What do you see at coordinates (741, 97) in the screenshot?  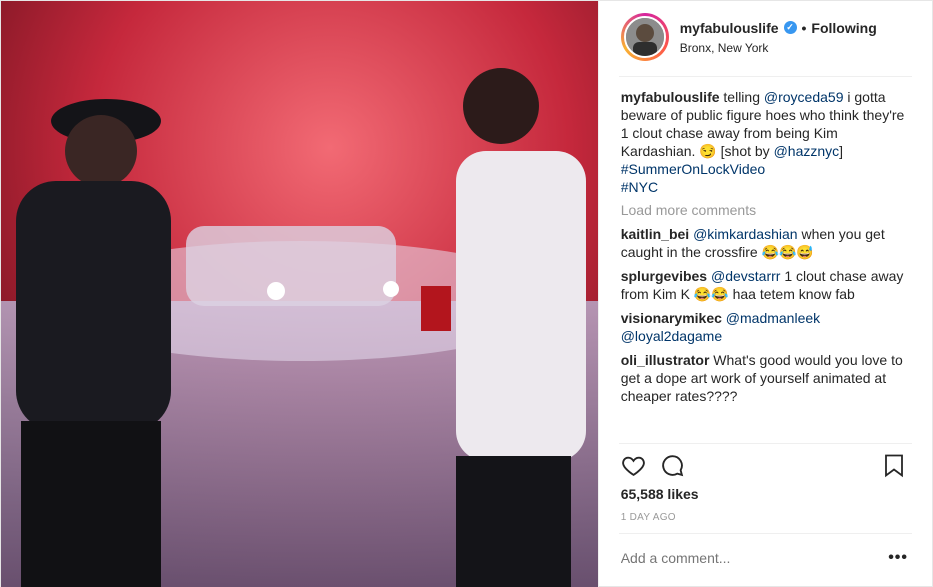 I see `caption-text: telling` at bounding box center [741, 97].